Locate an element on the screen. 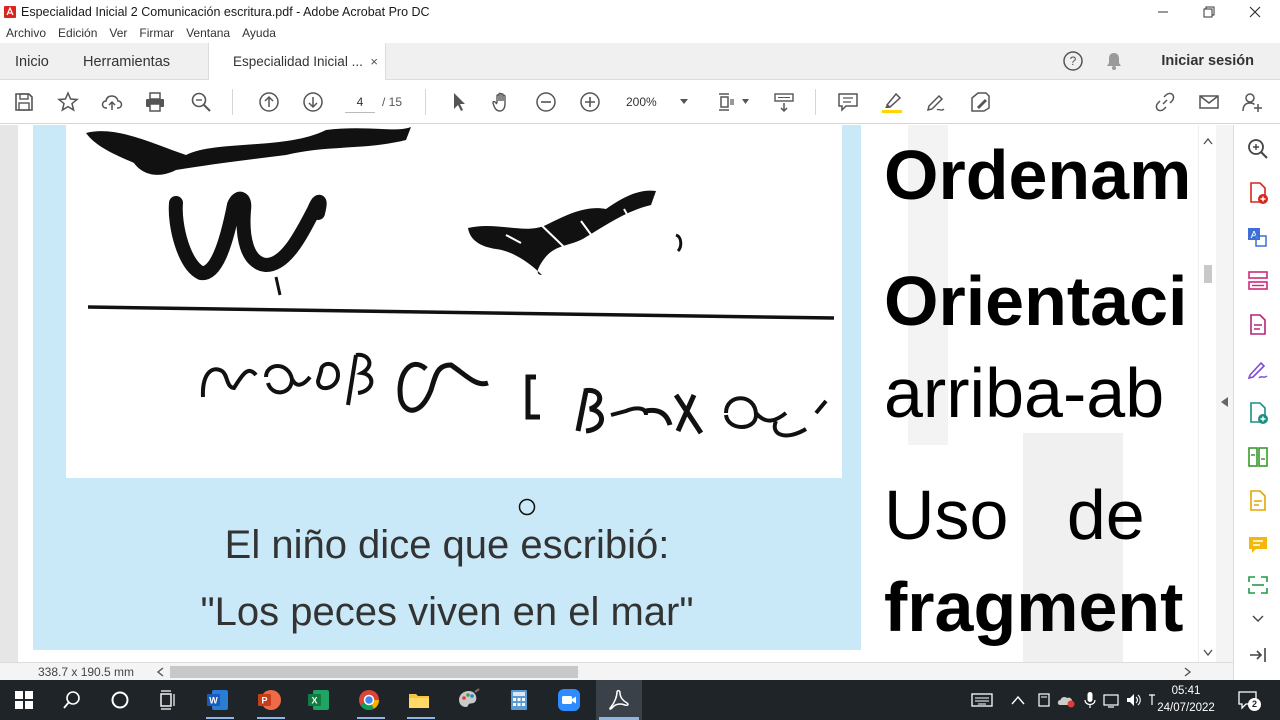  start-button is located at coordinates (24, 700).